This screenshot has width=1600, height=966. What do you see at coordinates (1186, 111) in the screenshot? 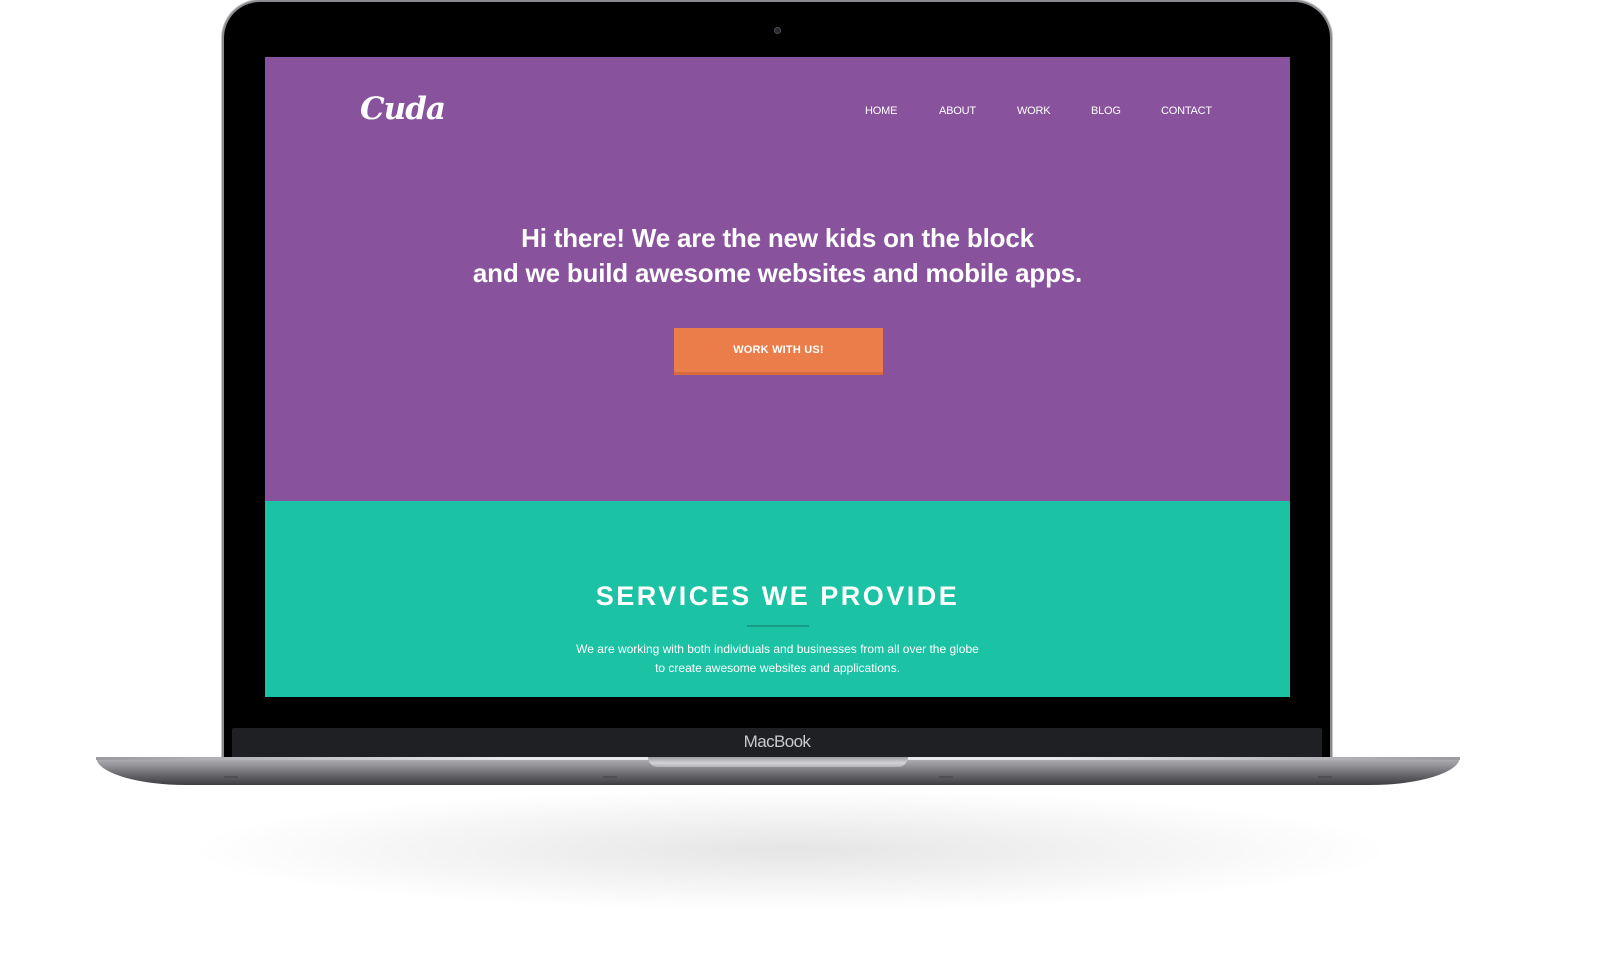
I see `nav-item-contact: CONTACT` at bounding box center [1186, 111].